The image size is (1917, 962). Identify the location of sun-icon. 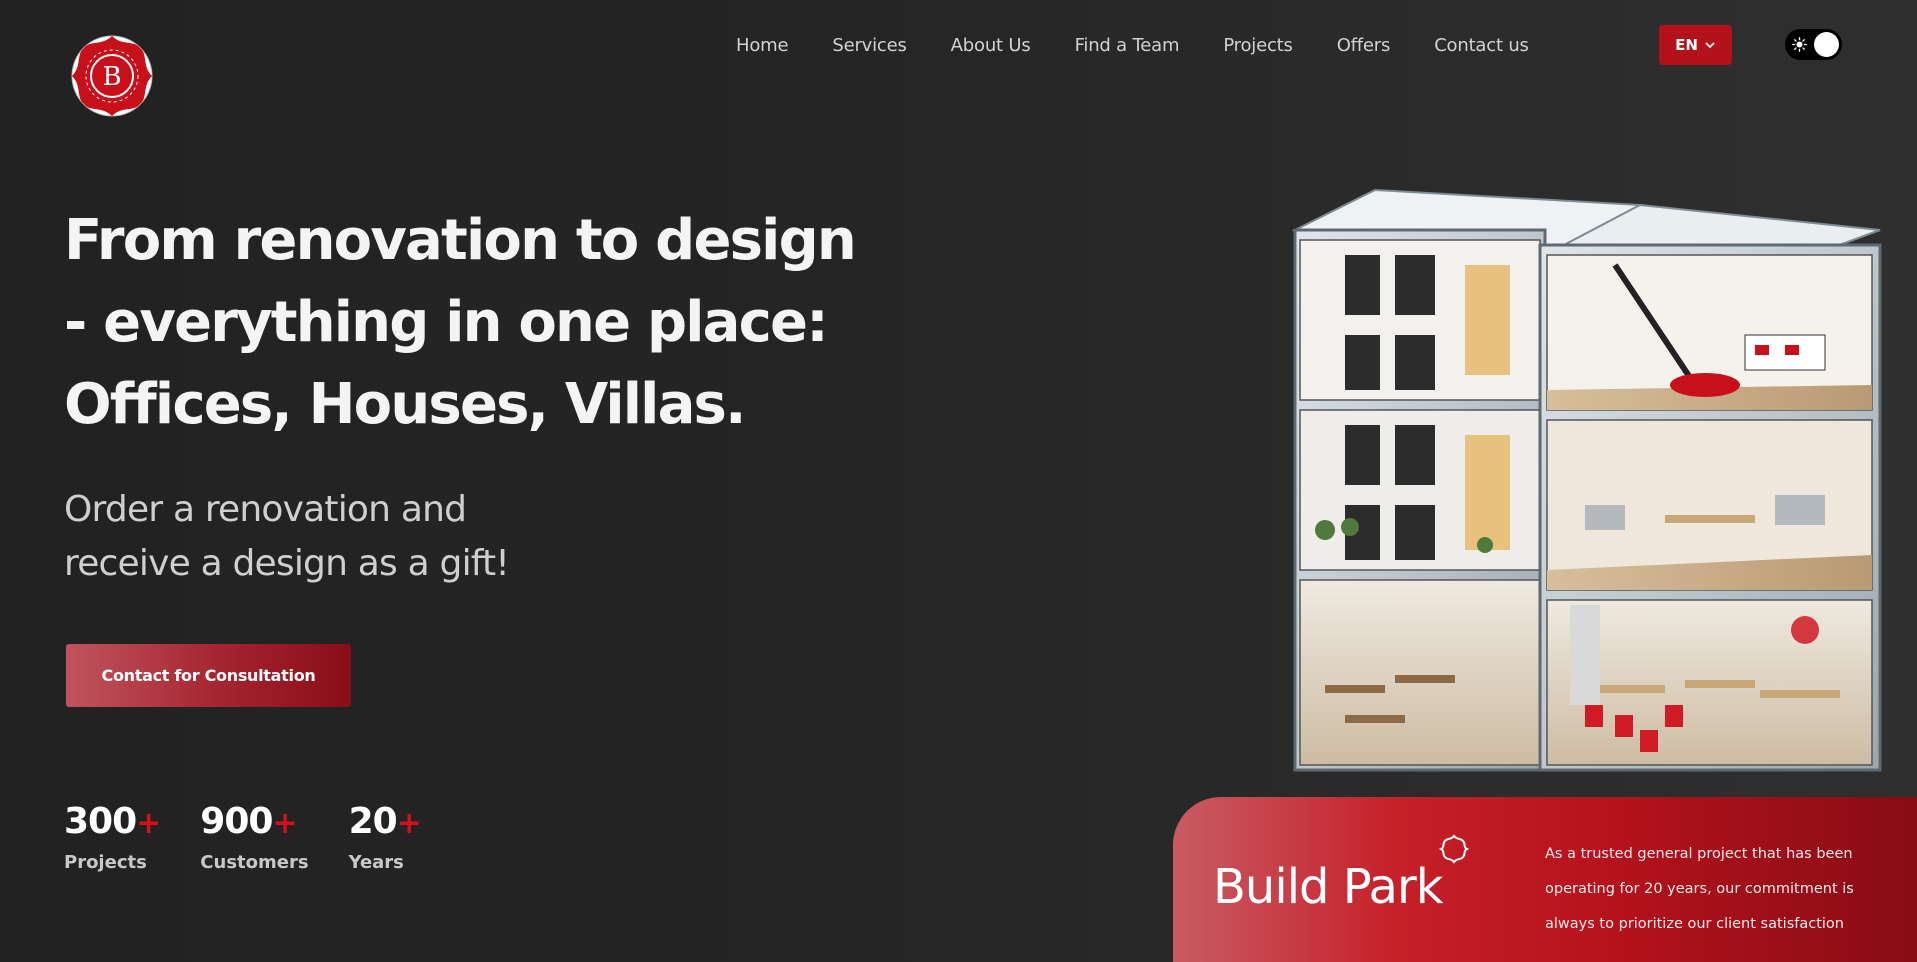
(1799, 44).